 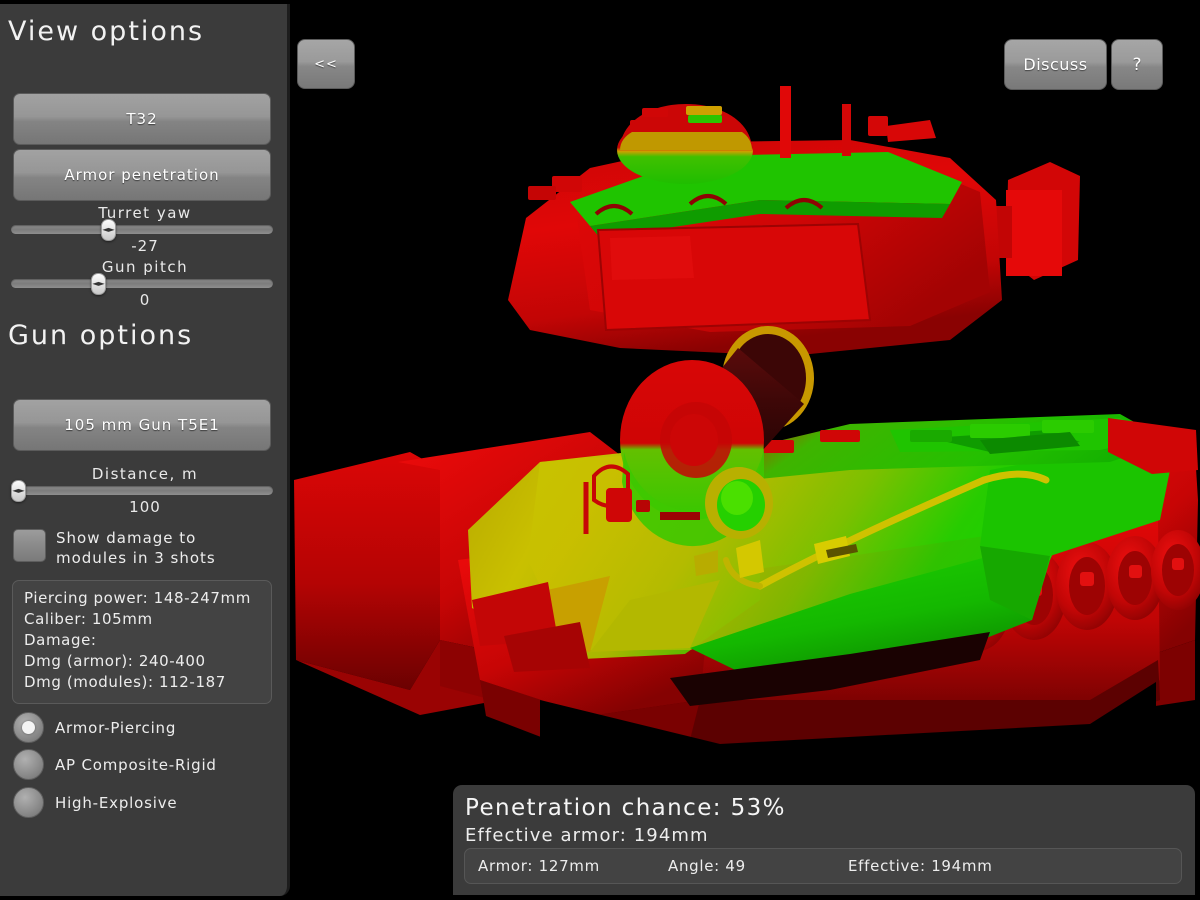 I want to click on radio-armor-piercing, so click(x=28, y=727).